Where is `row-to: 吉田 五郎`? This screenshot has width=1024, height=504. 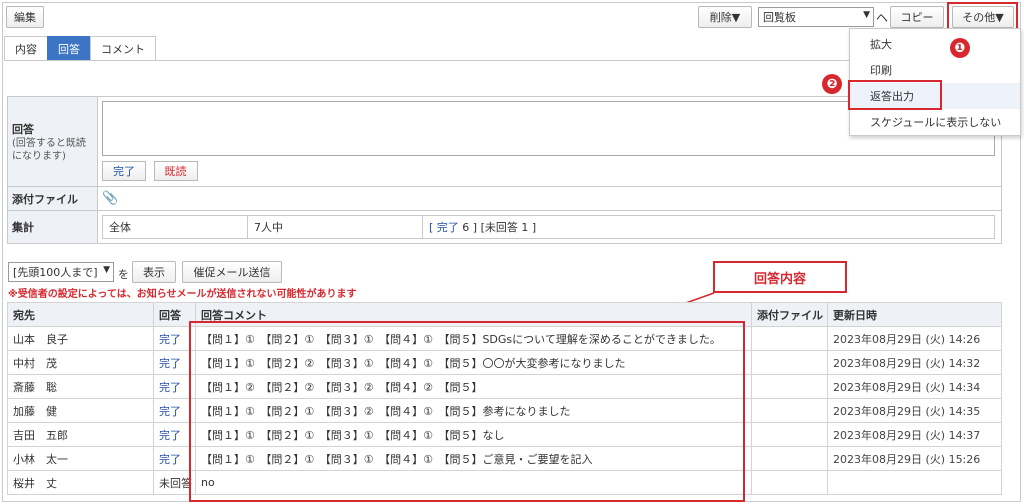 row-to: 吉田 五郎 is located at coordinates (80, 434).